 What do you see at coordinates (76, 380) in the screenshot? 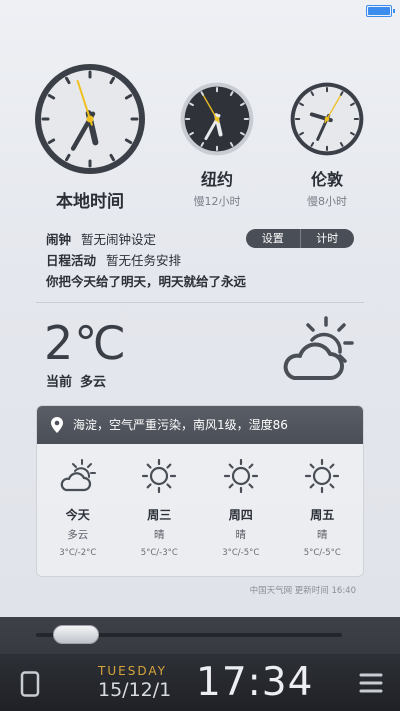
I see `current-condition: 当前 多云` at bounding box center [76, 380].